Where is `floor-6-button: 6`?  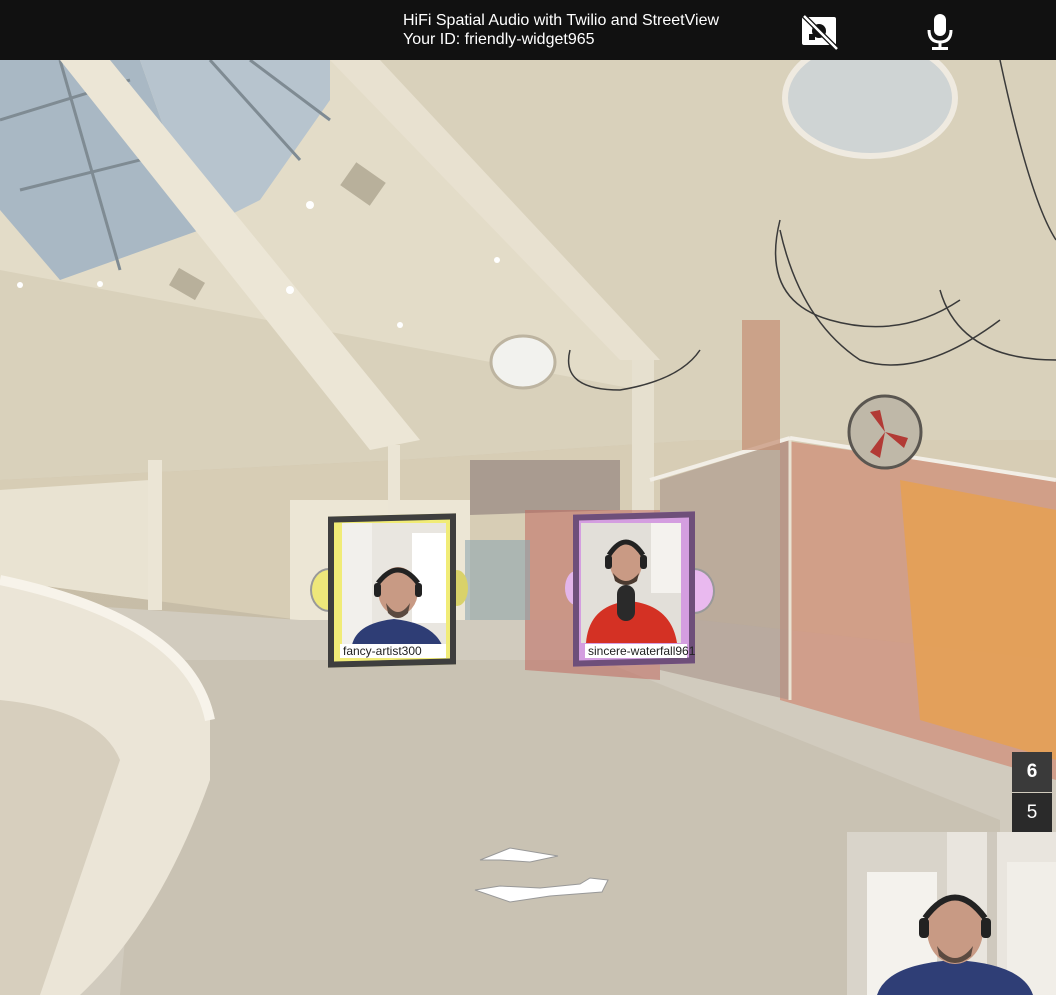 floor-6-button: 6 is located at coordinates (1032, 772).